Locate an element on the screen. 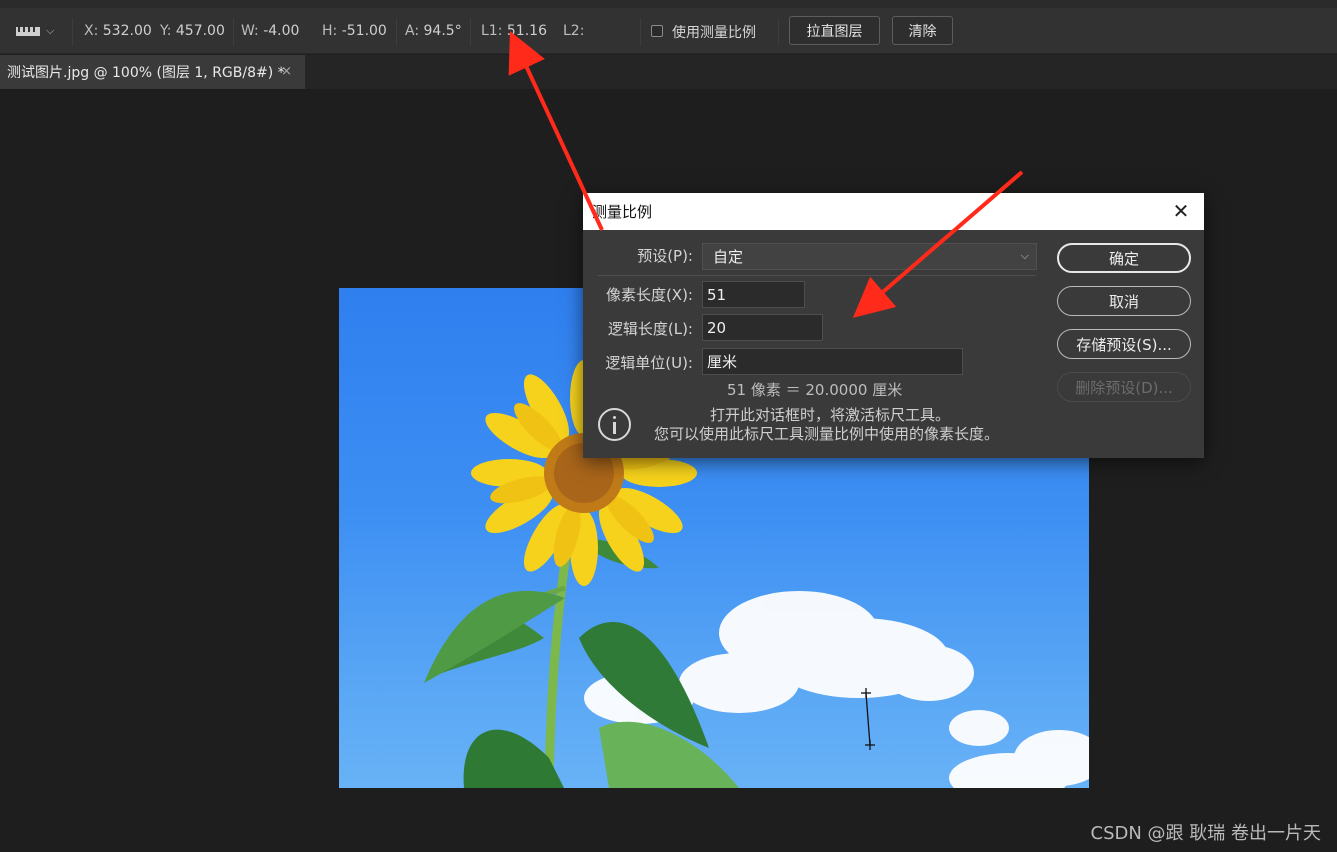 The height and width of the screenshot is (852, 1337). tool-preset-picker: ⌵ is located at coordinates (38, 31).